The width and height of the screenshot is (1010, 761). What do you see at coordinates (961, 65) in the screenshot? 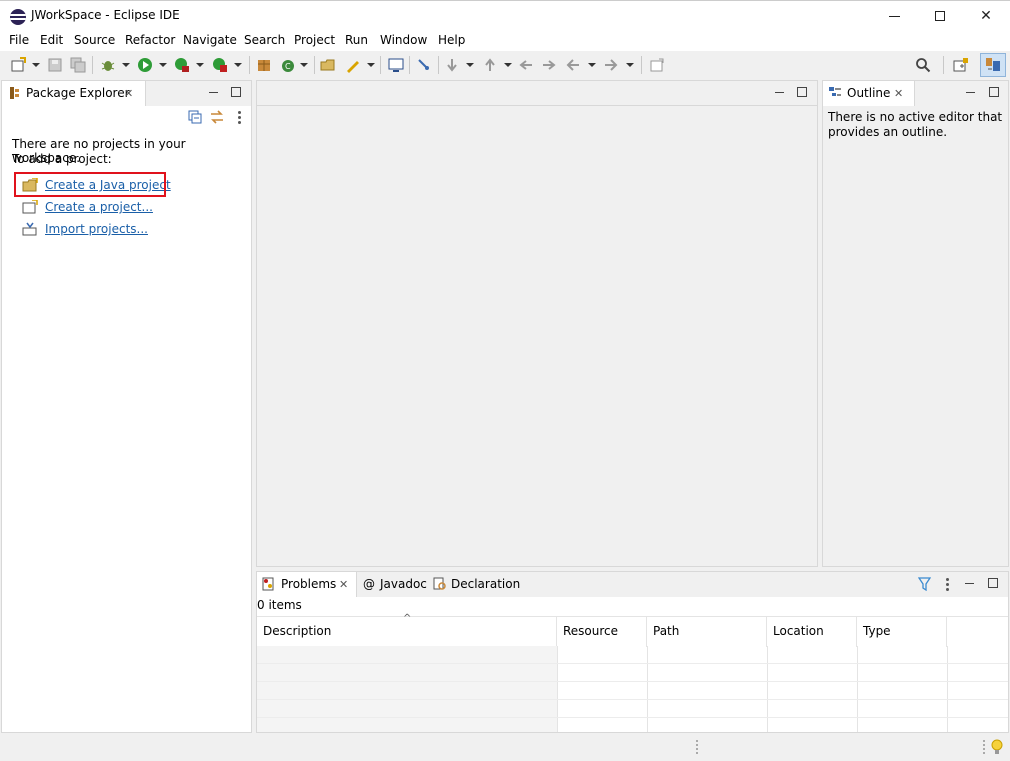
I see `open-perspective-icon` at bounding box center [961, 65].